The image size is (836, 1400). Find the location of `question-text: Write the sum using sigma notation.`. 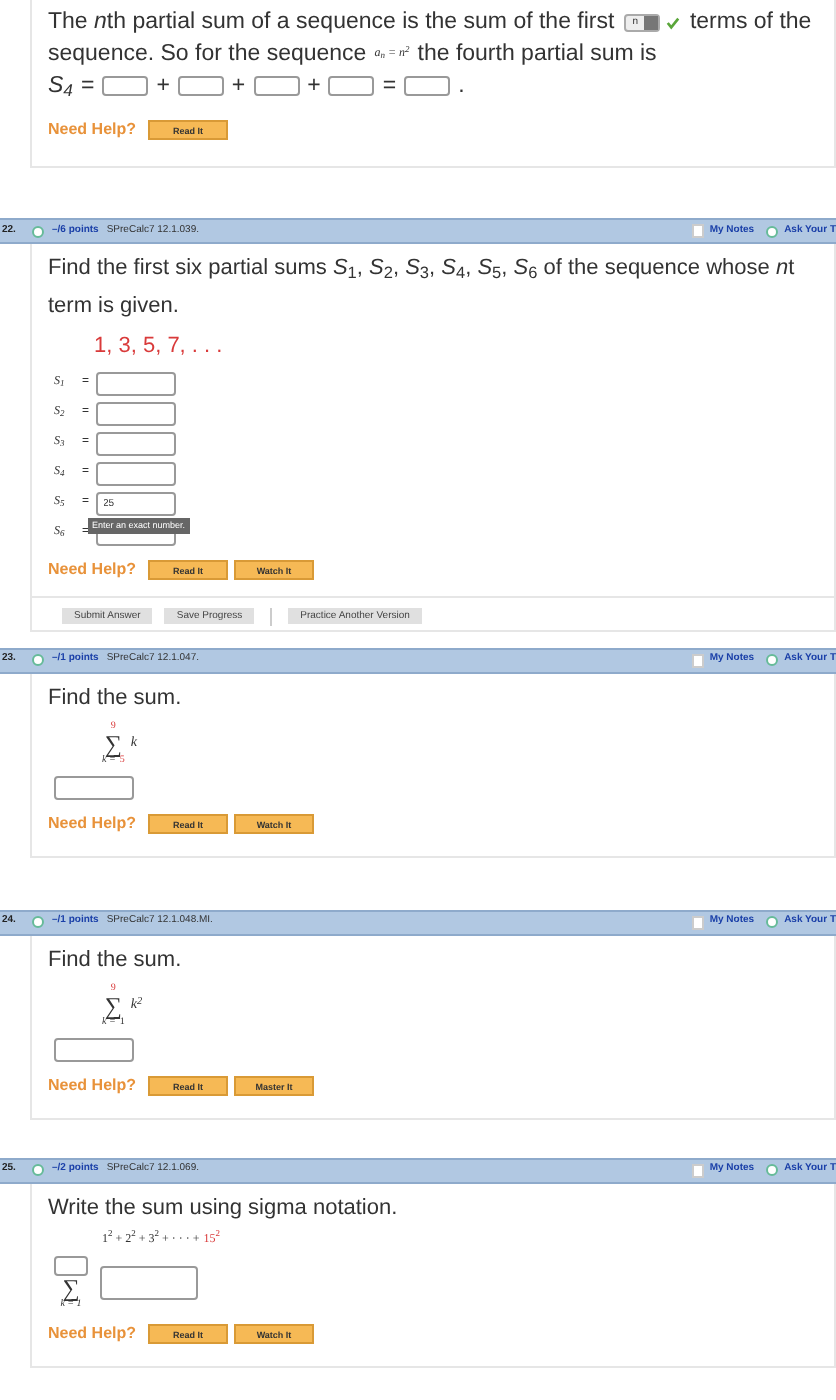

question-text: Write the sum using sigma notation. is located at coordinates (224, 1208).